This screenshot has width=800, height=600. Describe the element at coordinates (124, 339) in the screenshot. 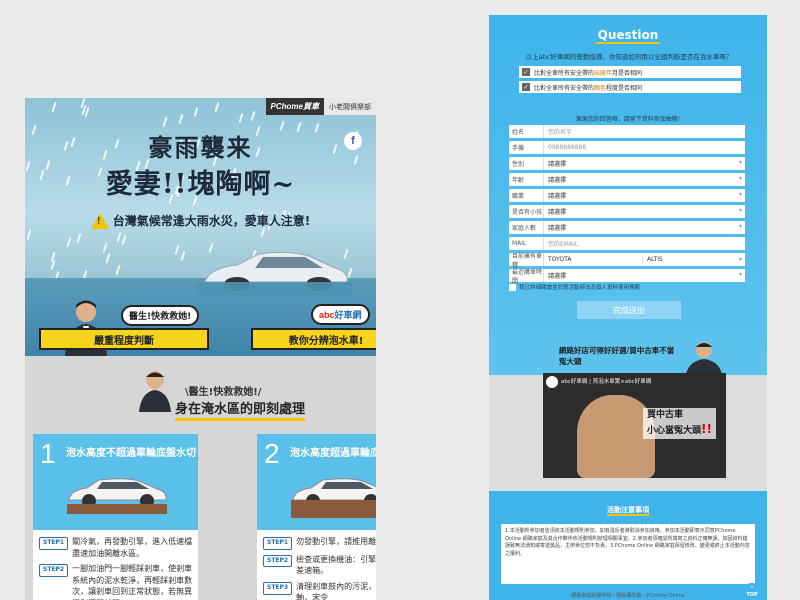

I see `severity-button: 嚴重程度判斷` at that location.